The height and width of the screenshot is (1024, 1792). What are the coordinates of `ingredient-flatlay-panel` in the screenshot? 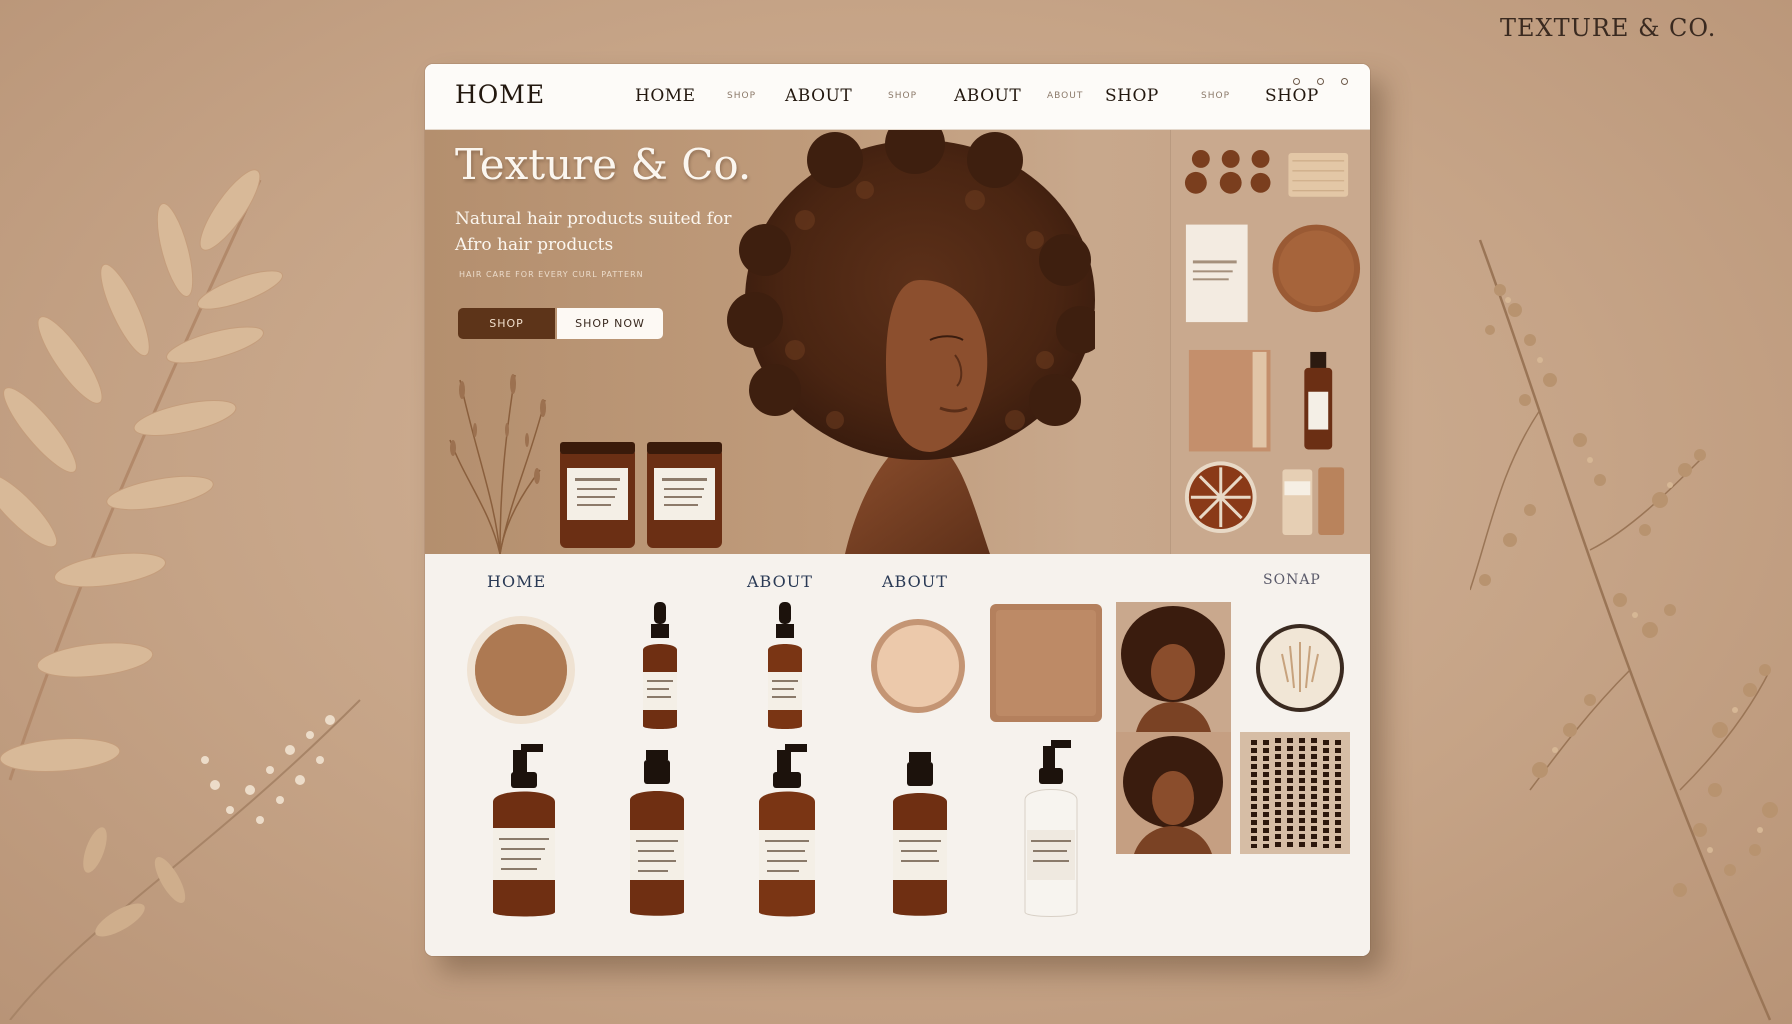 It's located at (1270, 342).